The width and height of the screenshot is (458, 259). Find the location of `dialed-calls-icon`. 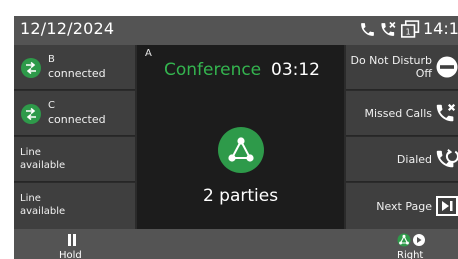

dialed-calls-icon is located at coordinates (446, 161).